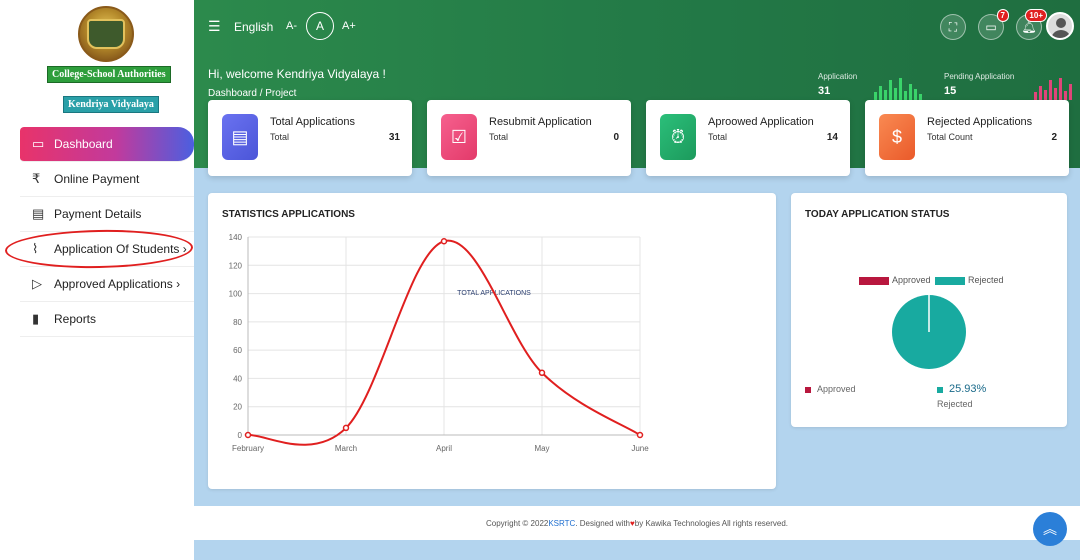 The image size is (1080, 560). Describe the element at coordinates (240, 435) in the screenshot. I see `y-tick-label: 0` at that location.